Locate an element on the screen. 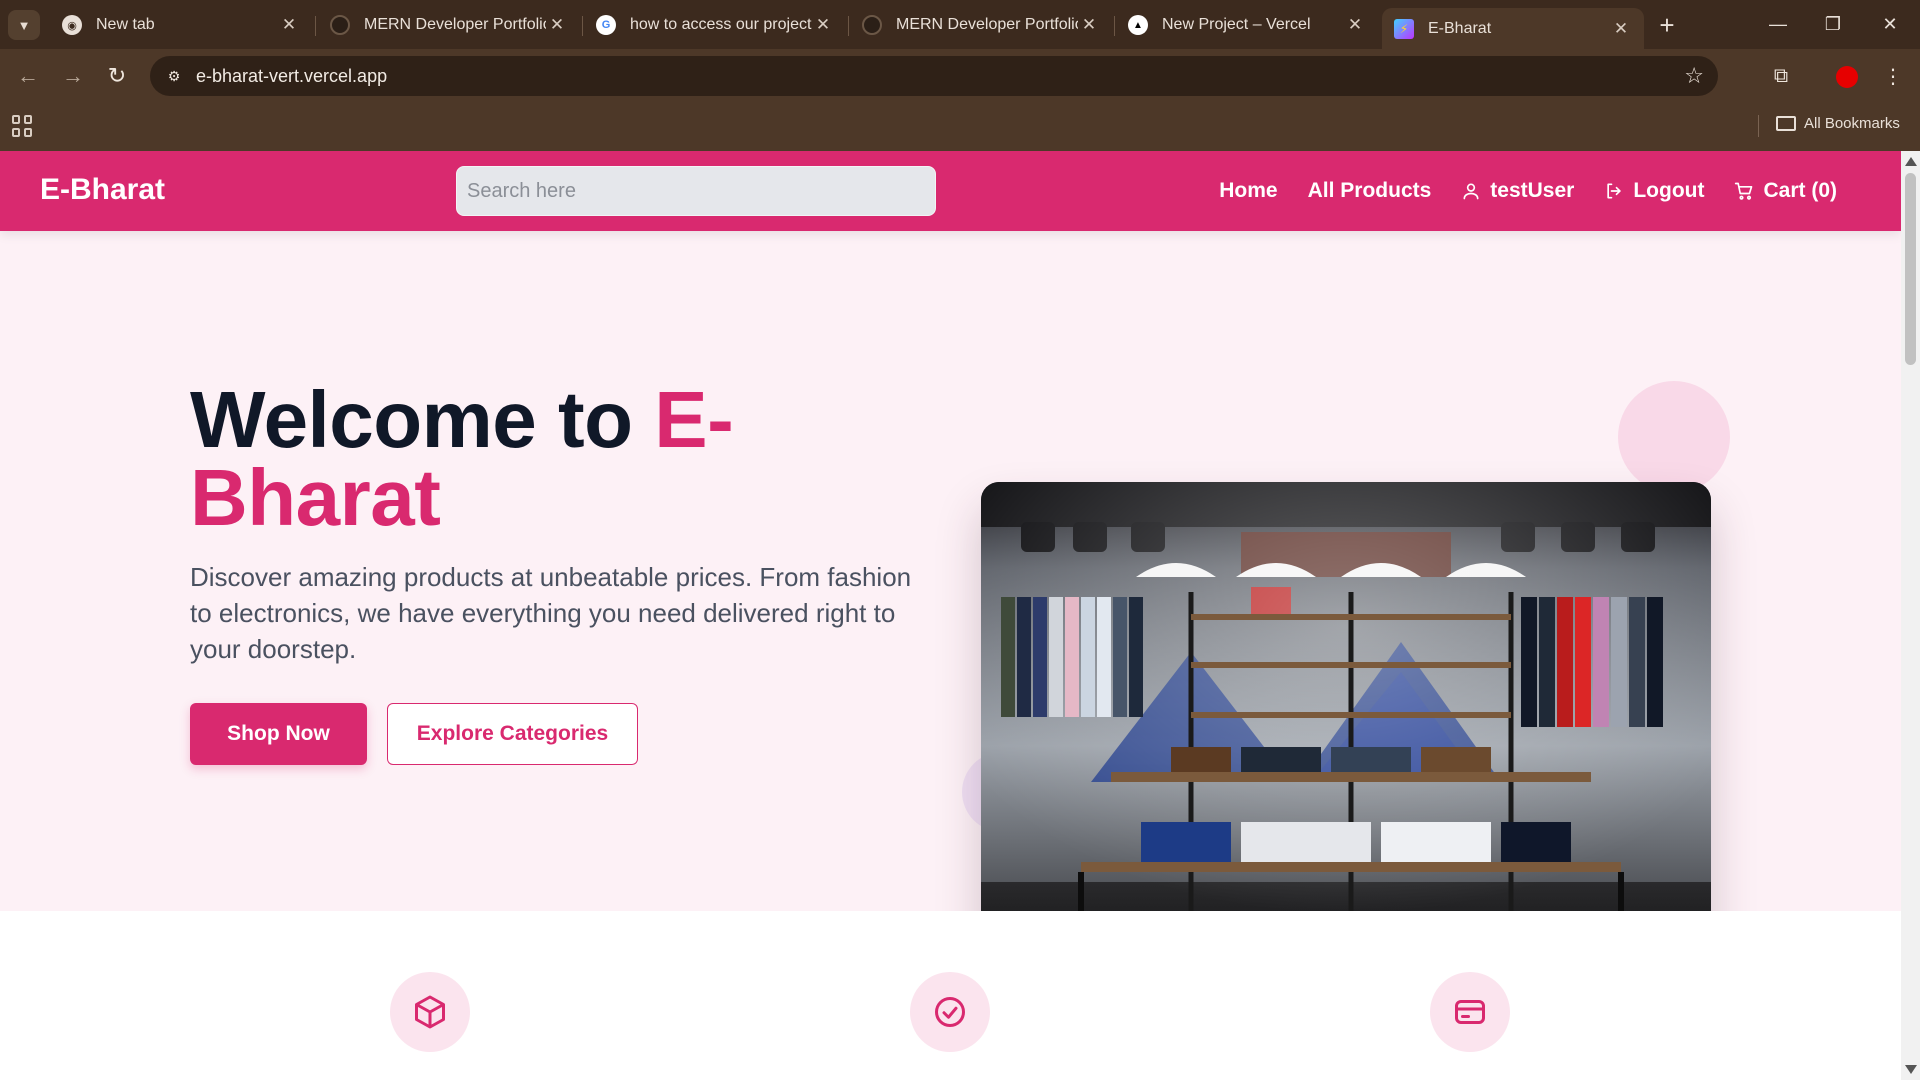 Image resolution: width=1920 pixels, height=1080 pixels. nav-home-link: Home is located at coordinates (1248, 191).